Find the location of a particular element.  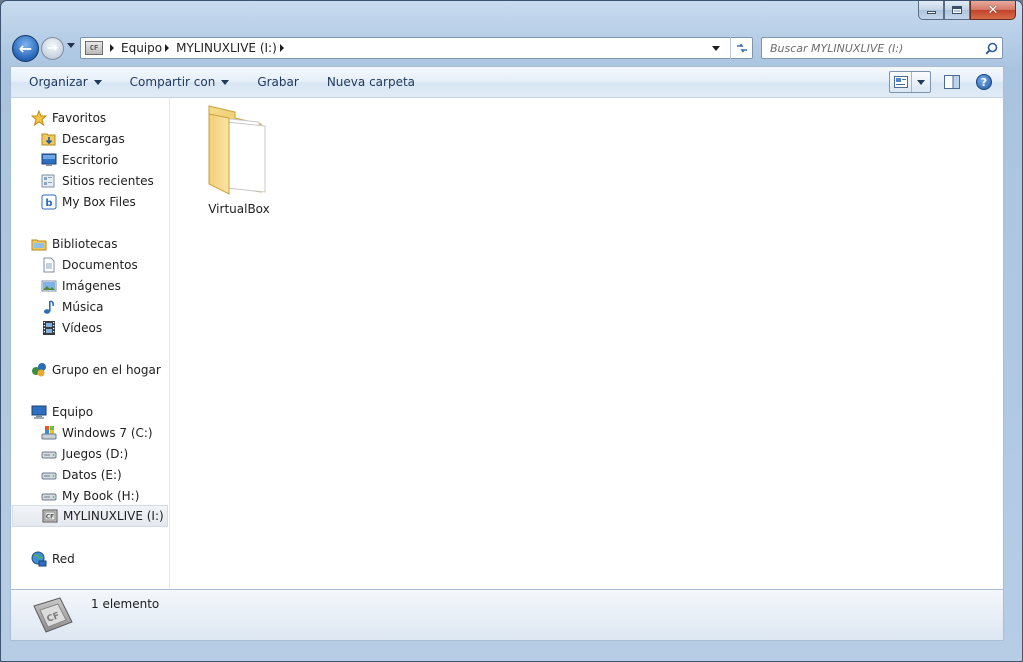

svg-text: b is located at coordinates (48, 203).